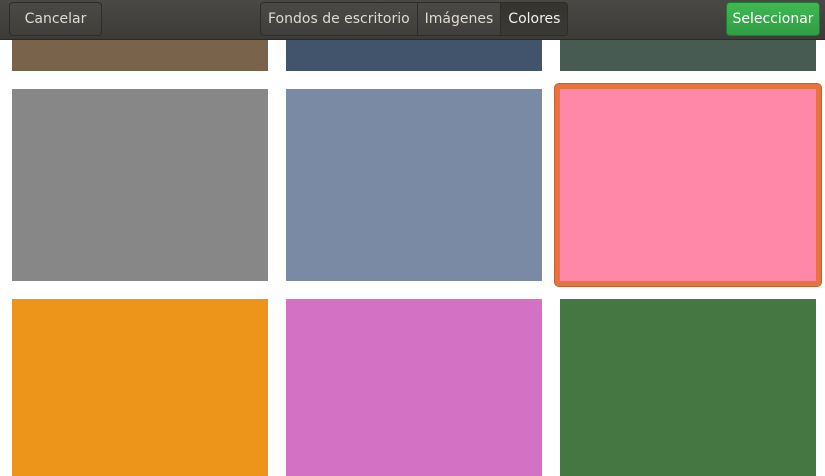  I want to click on tab-wallpapers: Fondos de escritorio, so click(339, 19).